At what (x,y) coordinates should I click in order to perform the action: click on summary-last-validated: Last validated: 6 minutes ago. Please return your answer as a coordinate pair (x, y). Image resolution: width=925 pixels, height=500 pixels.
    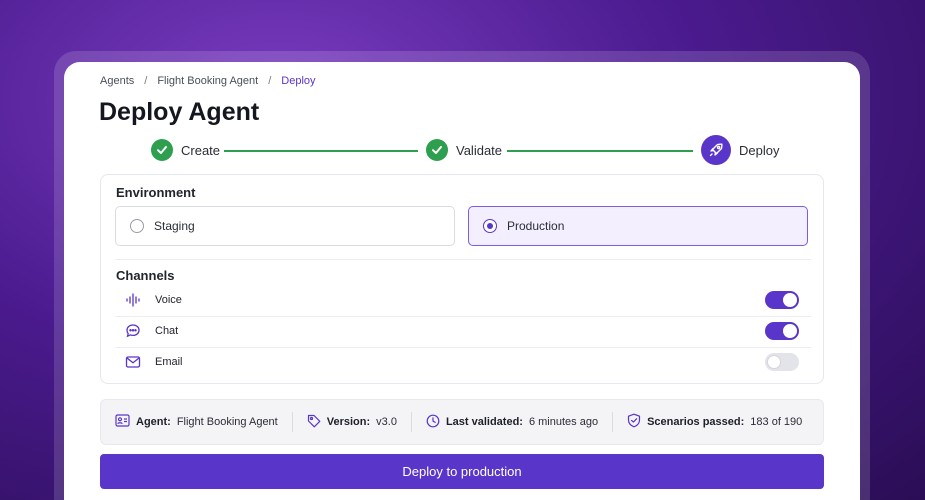
    Looking at the image, I should click on (512, 422).